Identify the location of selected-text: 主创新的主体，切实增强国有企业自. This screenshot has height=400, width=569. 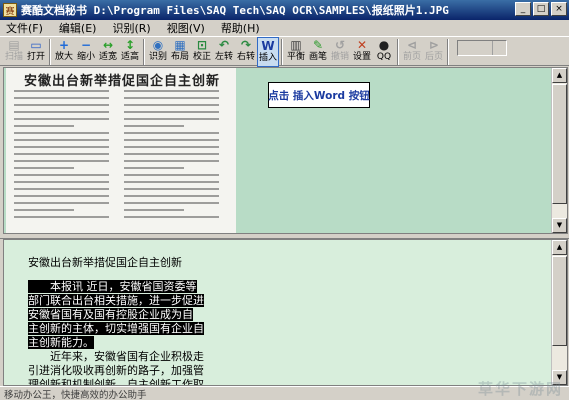
(116, 328).